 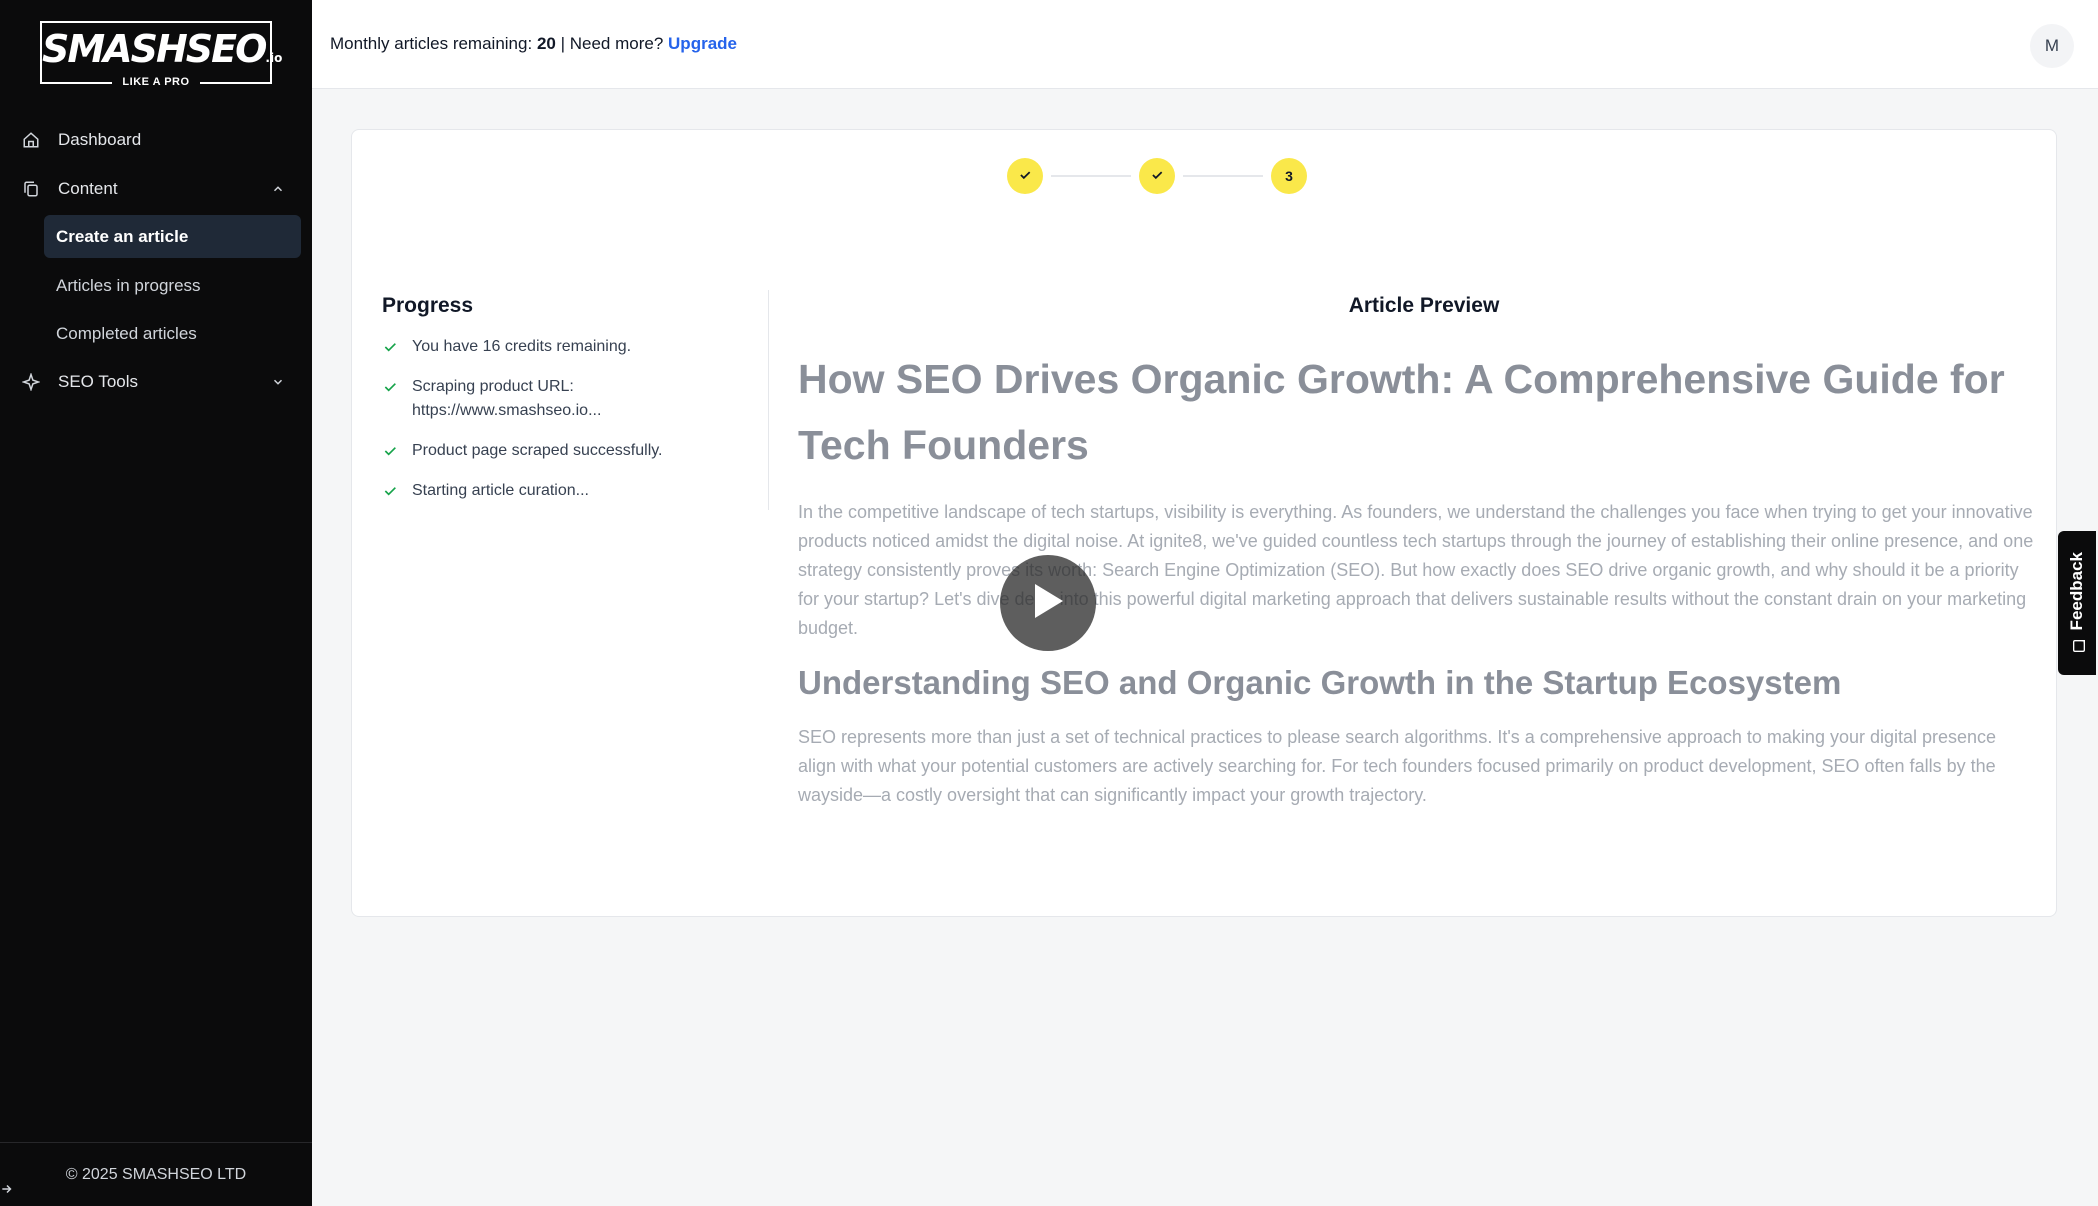 I want to click on logo-tagline-wrap: LIKE A PRO, so click(x=156, y=81).